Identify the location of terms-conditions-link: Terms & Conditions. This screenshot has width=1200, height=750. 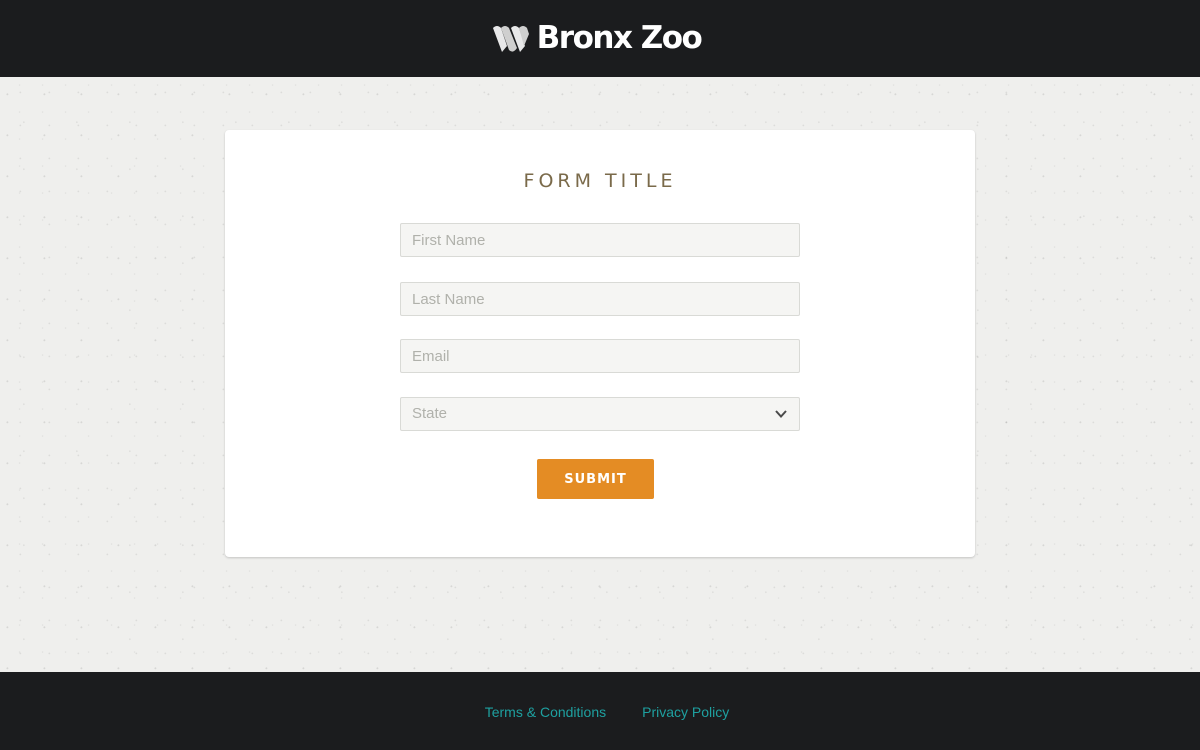
(545, 712).